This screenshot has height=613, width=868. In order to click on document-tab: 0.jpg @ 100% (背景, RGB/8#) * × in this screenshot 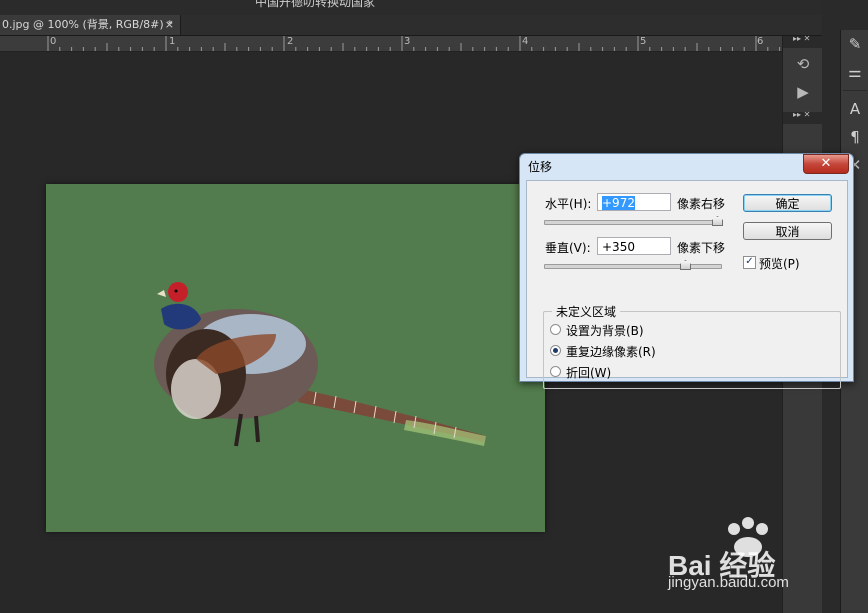, I will do `click(90, 25)`.